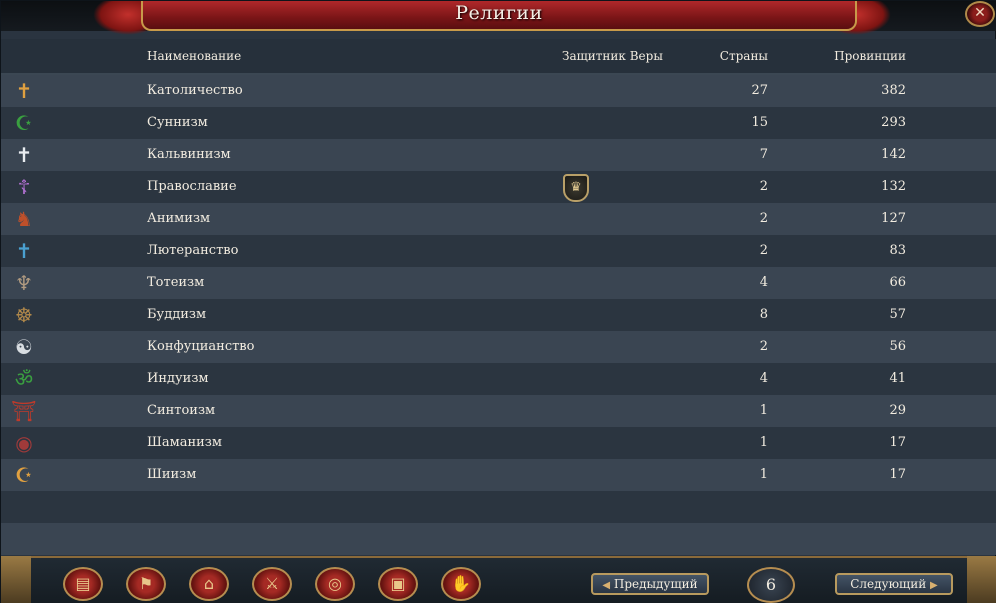 The height and width of the screenshot is (603, 996). I want to click on animism-beast-icon: ♞, so click(24, 219).